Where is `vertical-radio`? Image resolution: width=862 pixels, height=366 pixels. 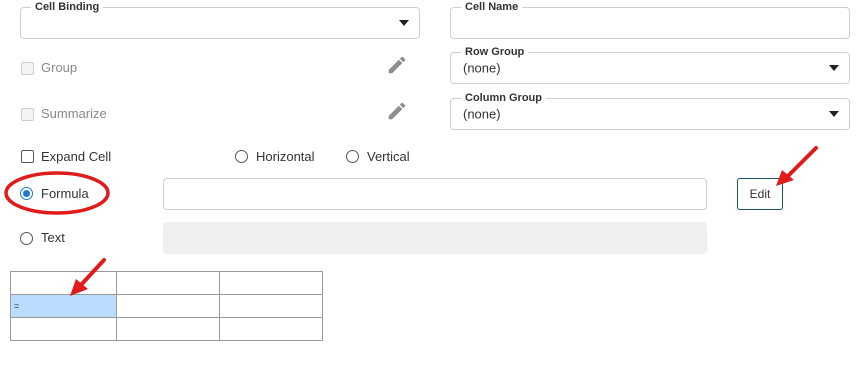 vertical-radio is located at coordinates (352, 156).